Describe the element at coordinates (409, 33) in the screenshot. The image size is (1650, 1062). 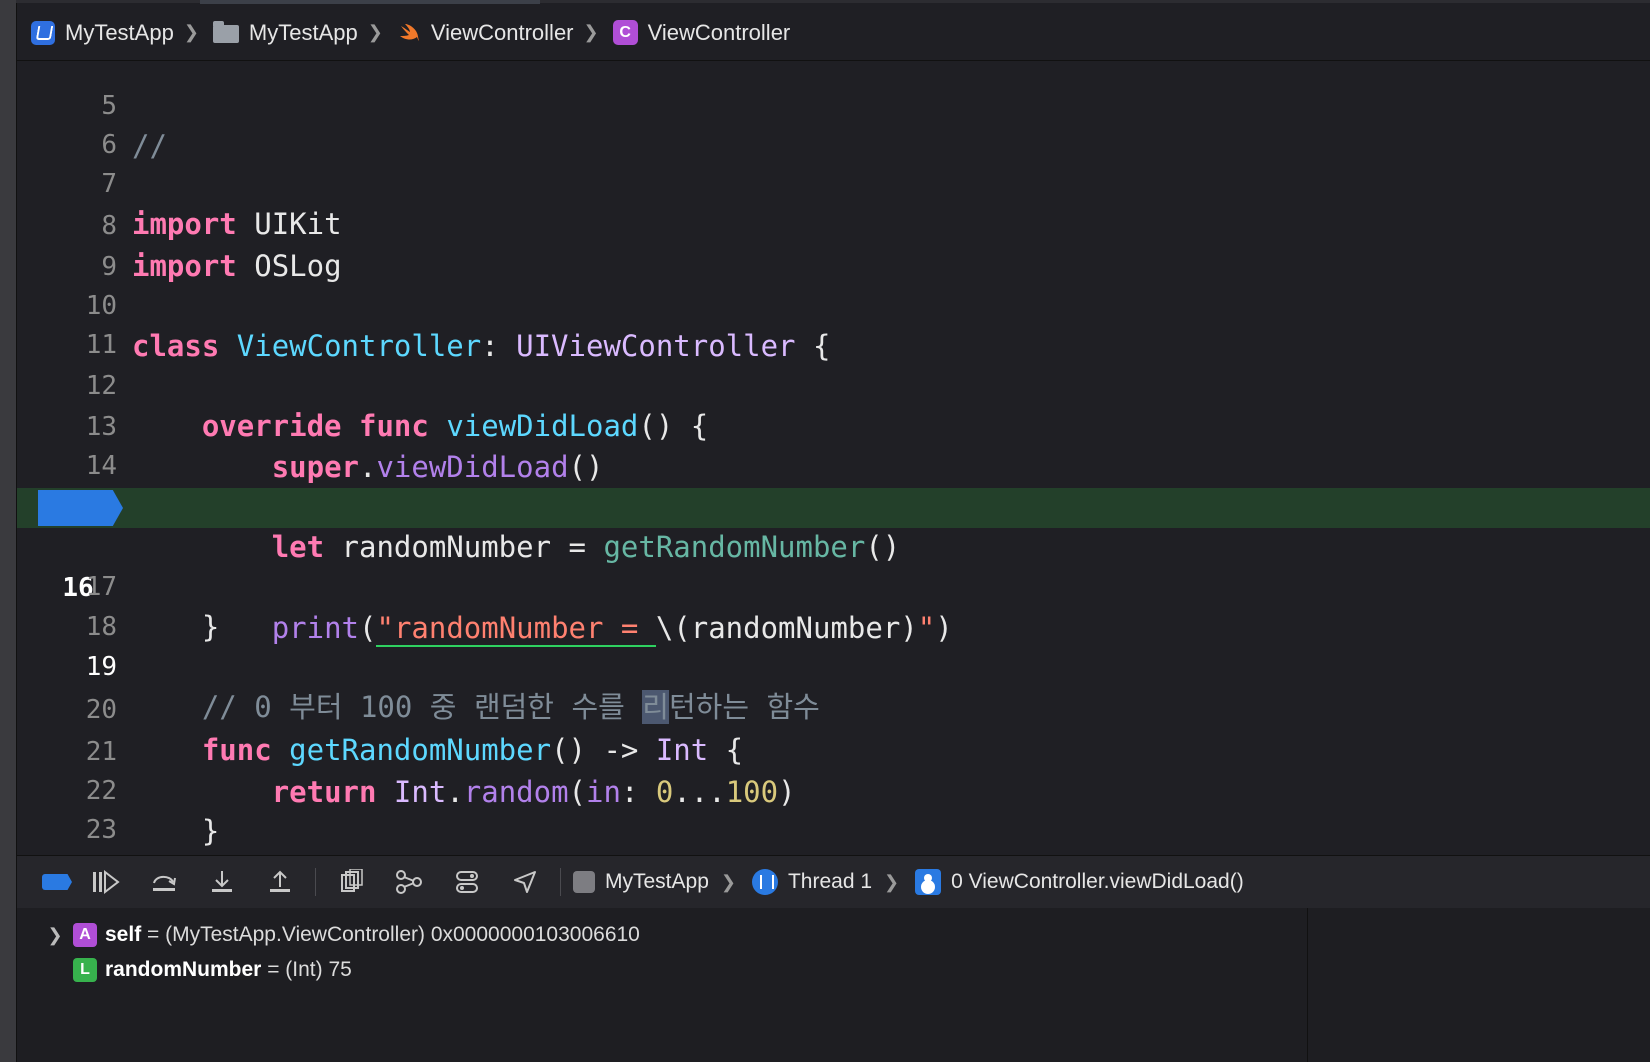
I see `swift-file-icon` at that location.